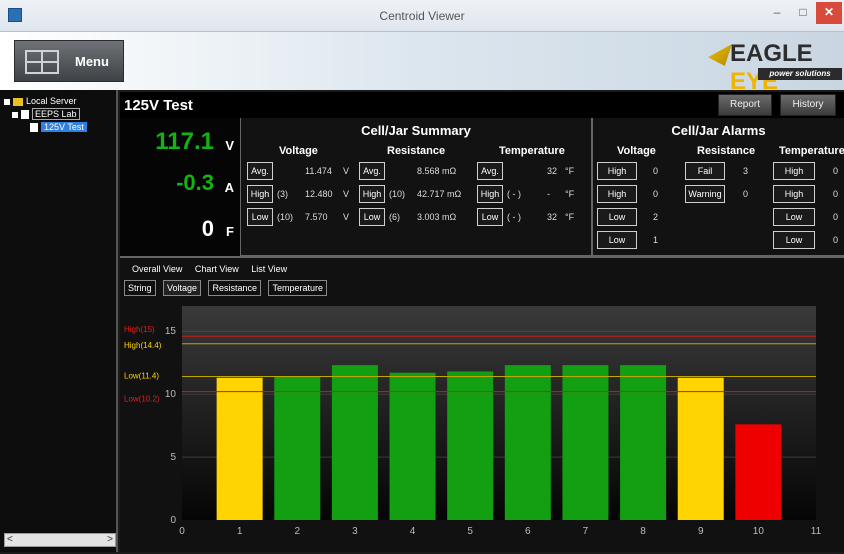 This screenshot has height=554, width=844. What do you see at coordinates (143, 345) in the screenshot?
I see `limit-label: High(14.4)` at bounding box center [143, 345].